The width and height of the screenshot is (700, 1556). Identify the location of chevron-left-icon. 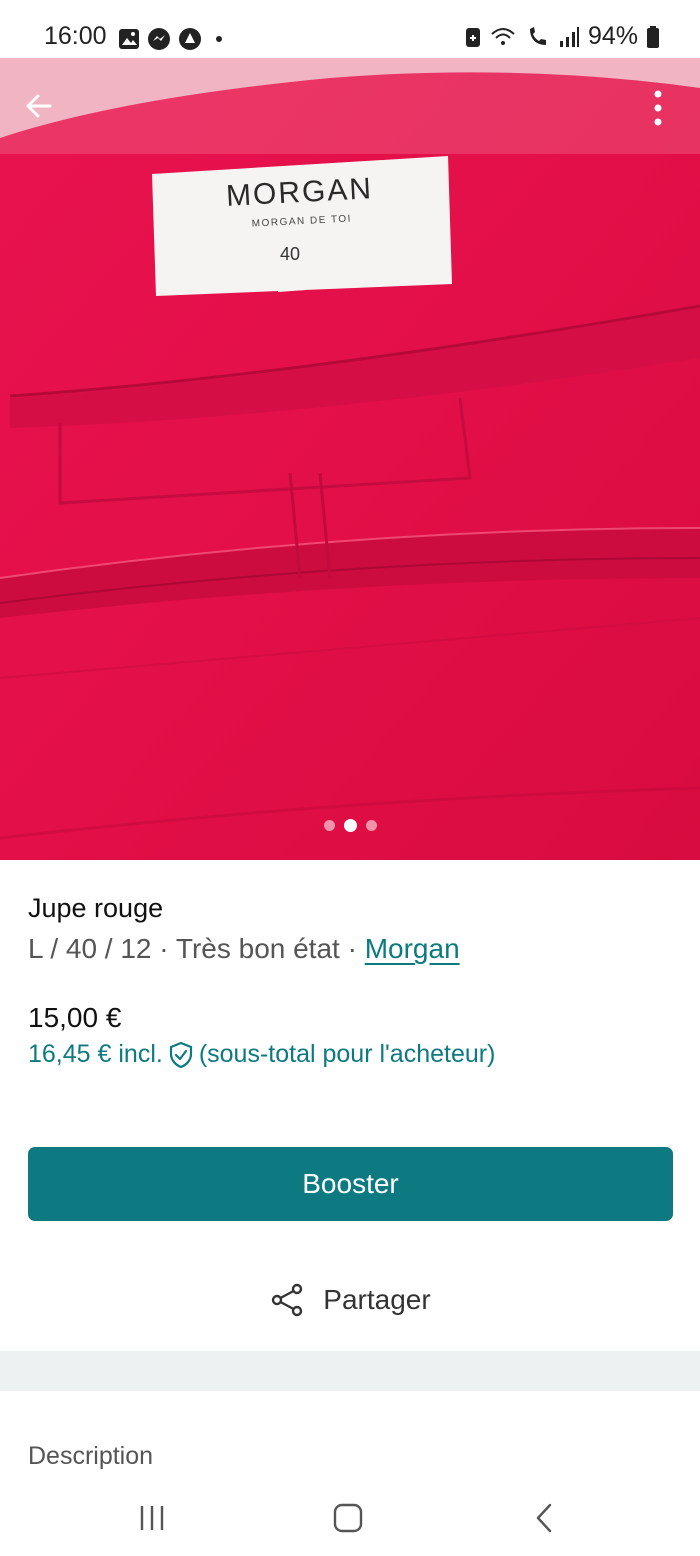
(544, 1518).